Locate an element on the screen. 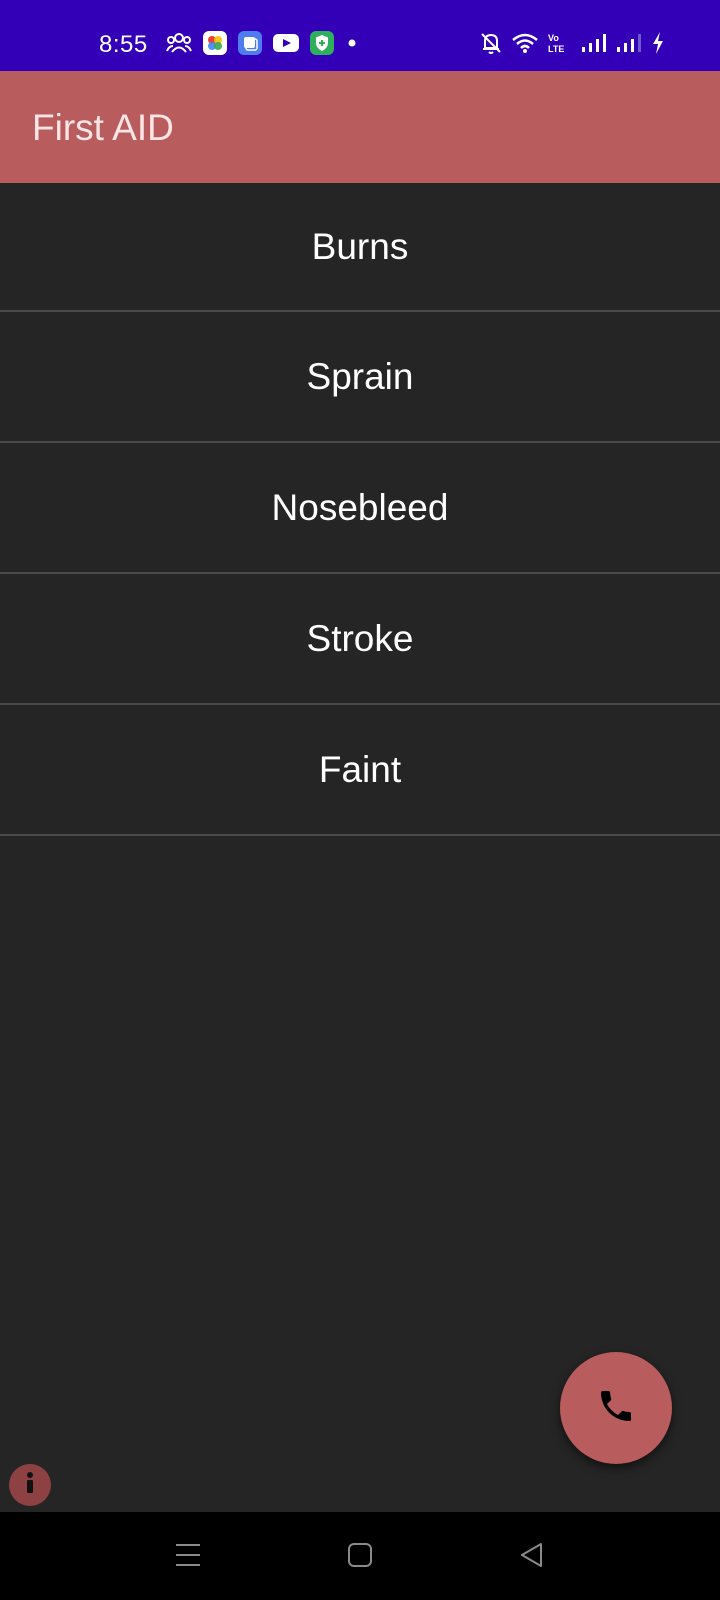  youtube-icon is located at coordinates (286, 45).